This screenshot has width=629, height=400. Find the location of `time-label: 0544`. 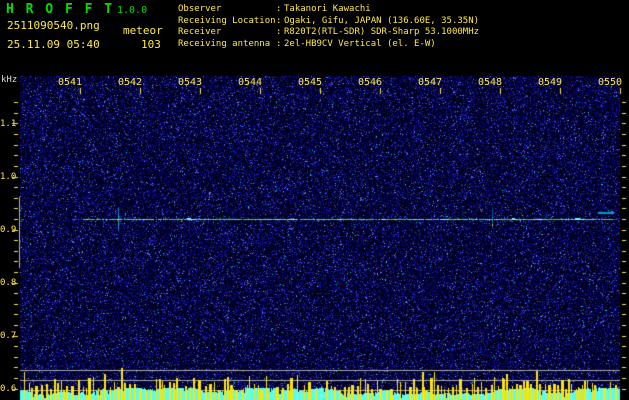

time-label: 0544 is located at coordinates (250, 82).